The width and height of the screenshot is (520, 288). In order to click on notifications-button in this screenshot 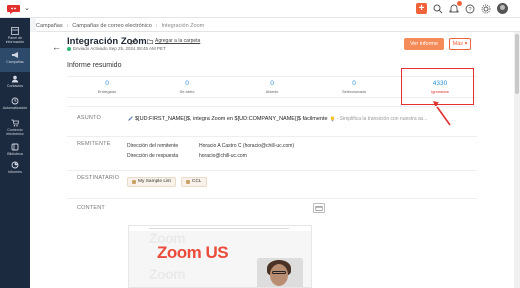, I will do `click(455, 7)`.